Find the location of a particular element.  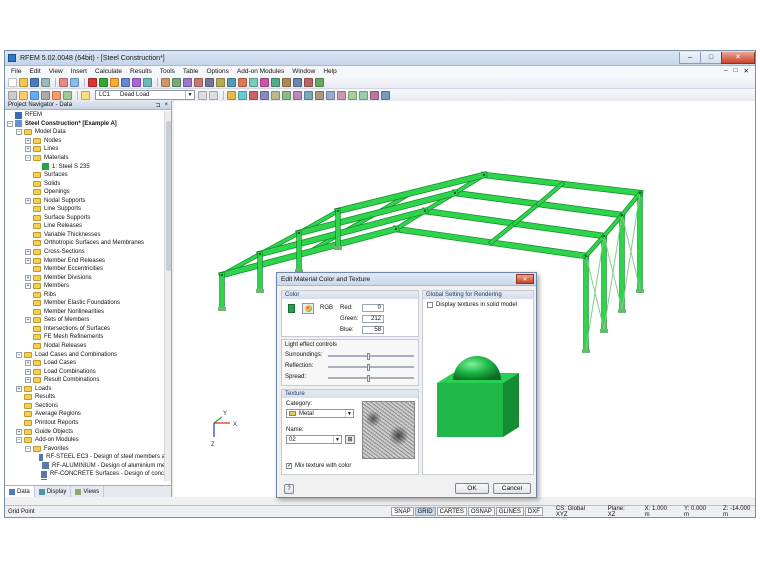

navigator-icon is located at coordinates (12, 95).